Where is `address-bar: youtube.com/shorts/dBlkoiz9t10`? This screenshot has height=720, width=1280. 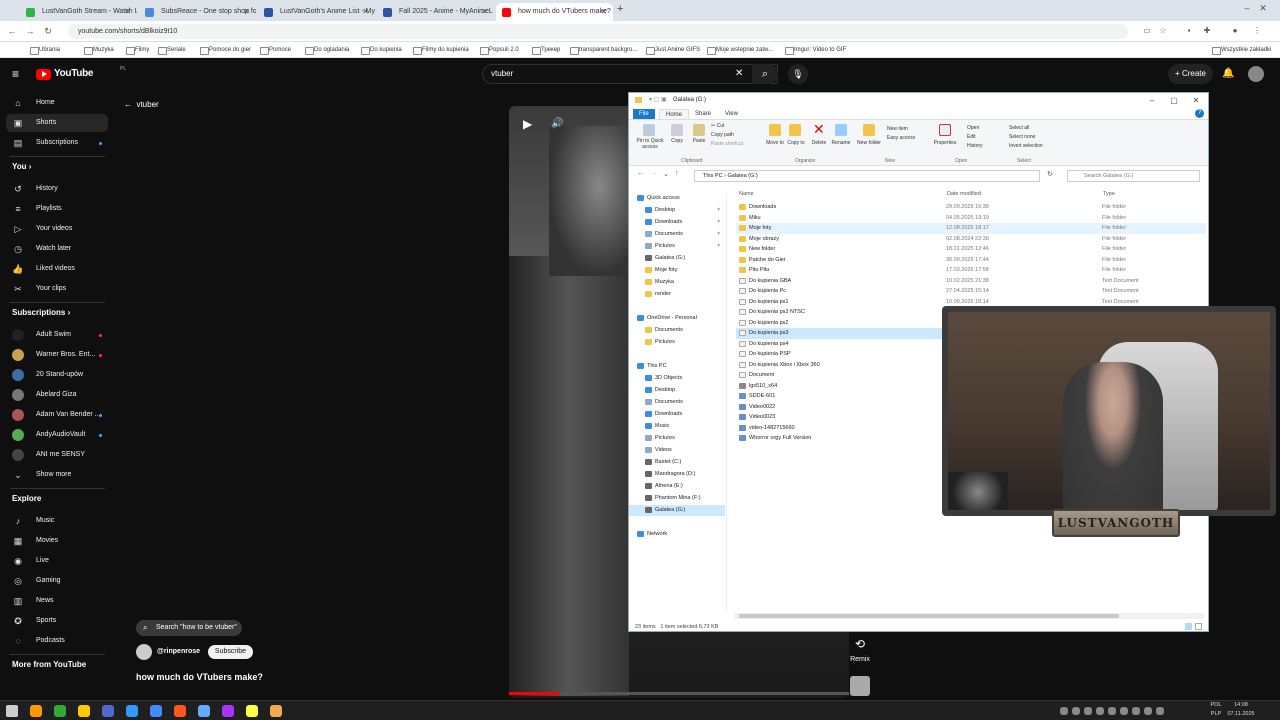 address-bar: youtube.com/shorts/dBlkoiz9t10 is located at coordinates (598, 31).